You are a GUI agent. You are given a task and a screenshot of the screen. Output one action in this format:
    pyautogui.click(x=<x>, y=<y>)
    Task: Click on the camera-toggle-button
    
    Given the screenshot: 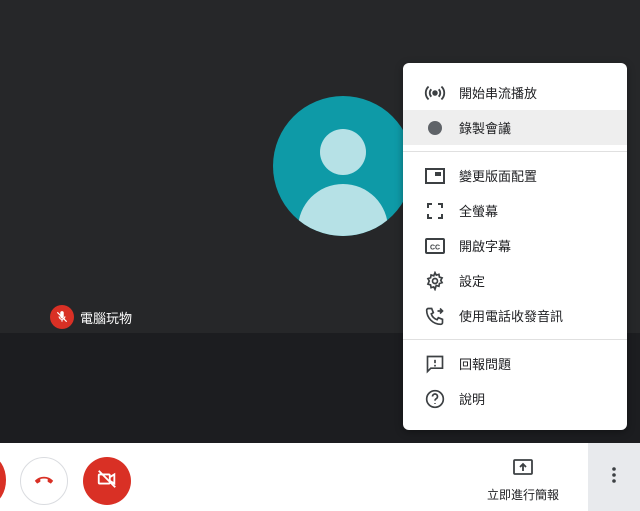 What is the action you would take?
    pyautogui.click(x=107, y=481)
    